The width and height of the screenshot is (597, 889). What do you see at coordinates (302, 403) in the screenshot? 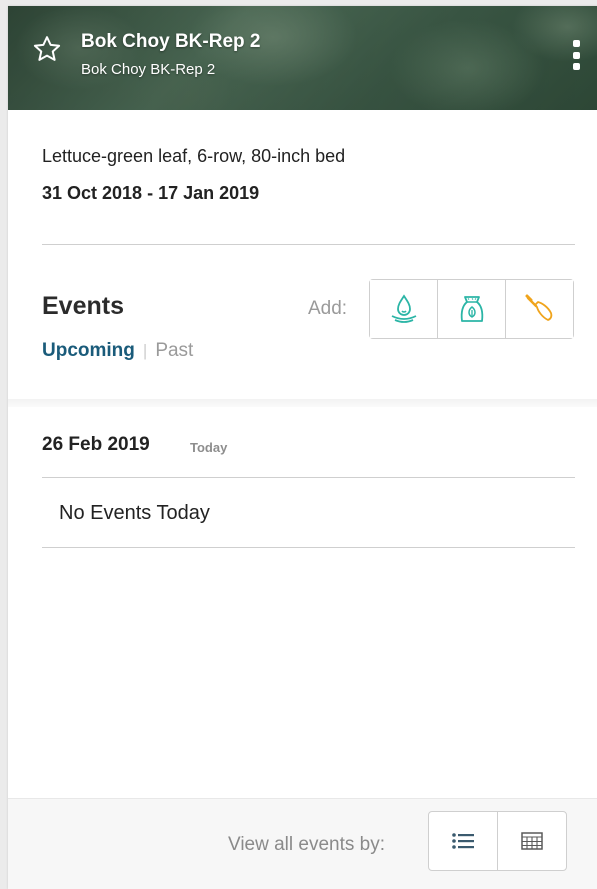
I see `section-separator` at bounding box center [302, 403].